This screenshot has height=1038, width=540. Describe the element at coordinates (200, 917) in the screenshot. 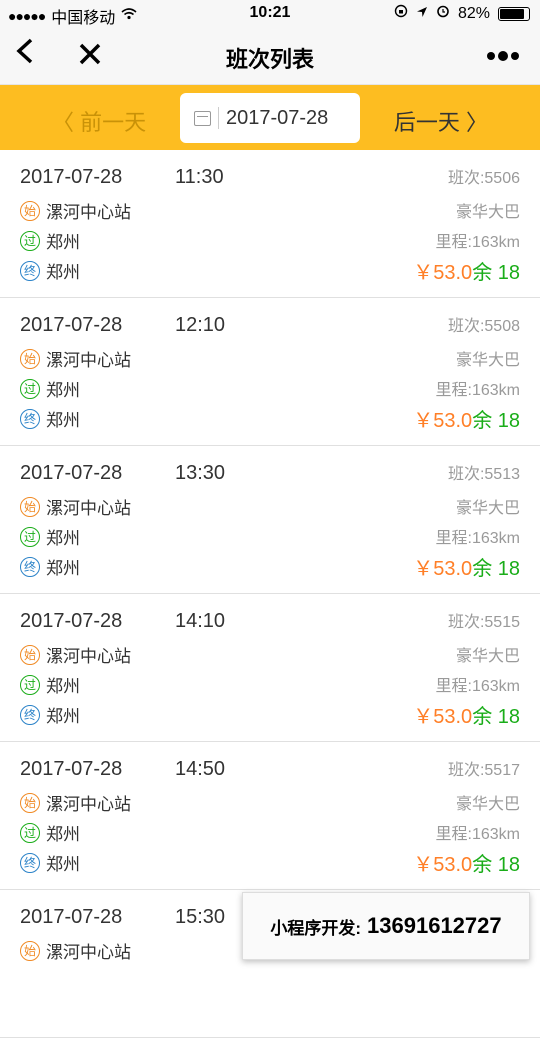

I see `departure-time: 15:30` at that location.